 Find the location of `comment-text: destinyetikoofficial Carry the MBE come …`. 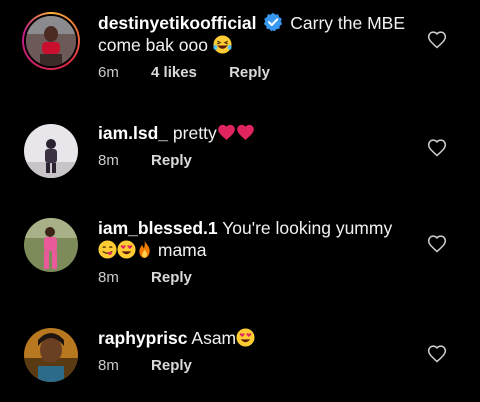

comment-text: destinyetikoofficial Carry the MBE come … is located at coordinates (258, 34).